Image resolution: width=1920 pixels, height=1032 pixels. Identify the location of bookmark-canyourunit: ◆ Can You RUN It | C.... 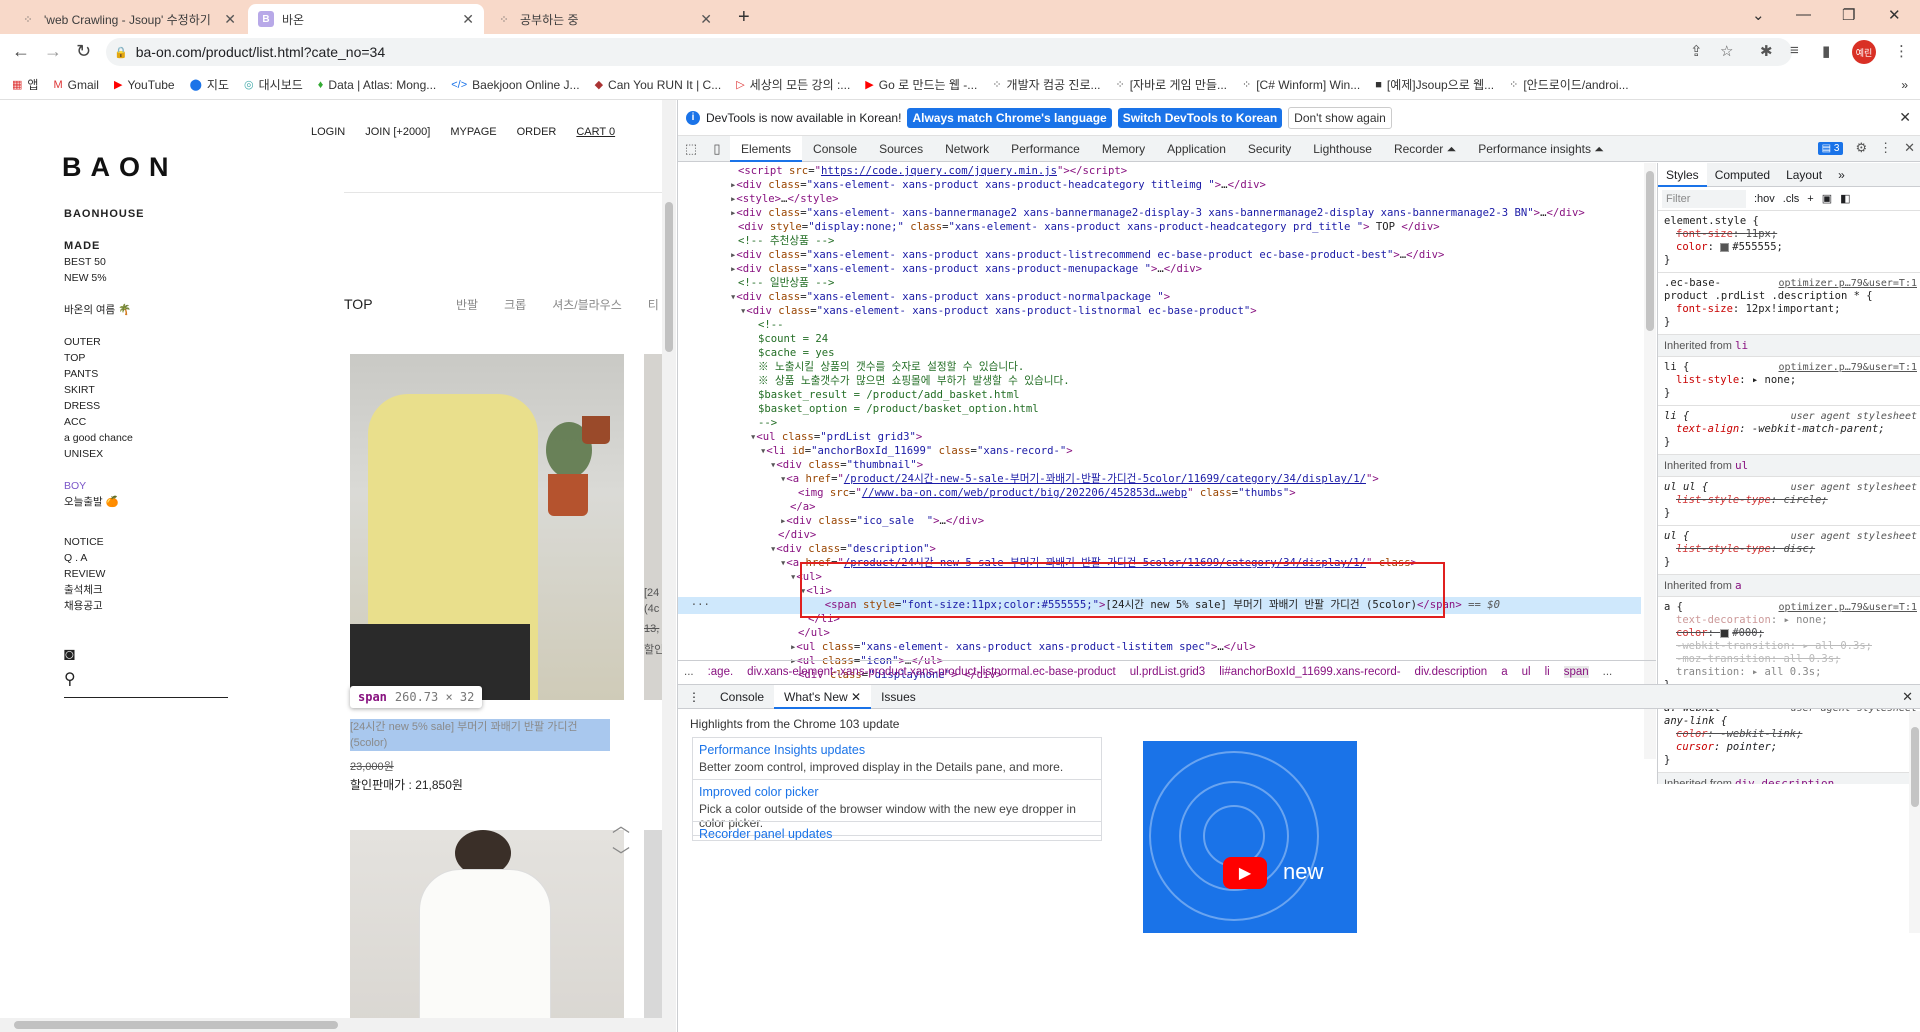
(658, 85).